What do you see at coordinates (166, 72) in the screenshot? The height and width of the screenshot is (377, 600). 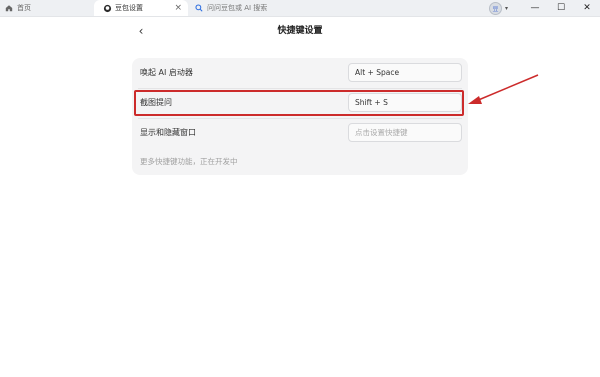 I see `shortcut-label: 唤起 AI 启动器` at bounding box center [166, 72].